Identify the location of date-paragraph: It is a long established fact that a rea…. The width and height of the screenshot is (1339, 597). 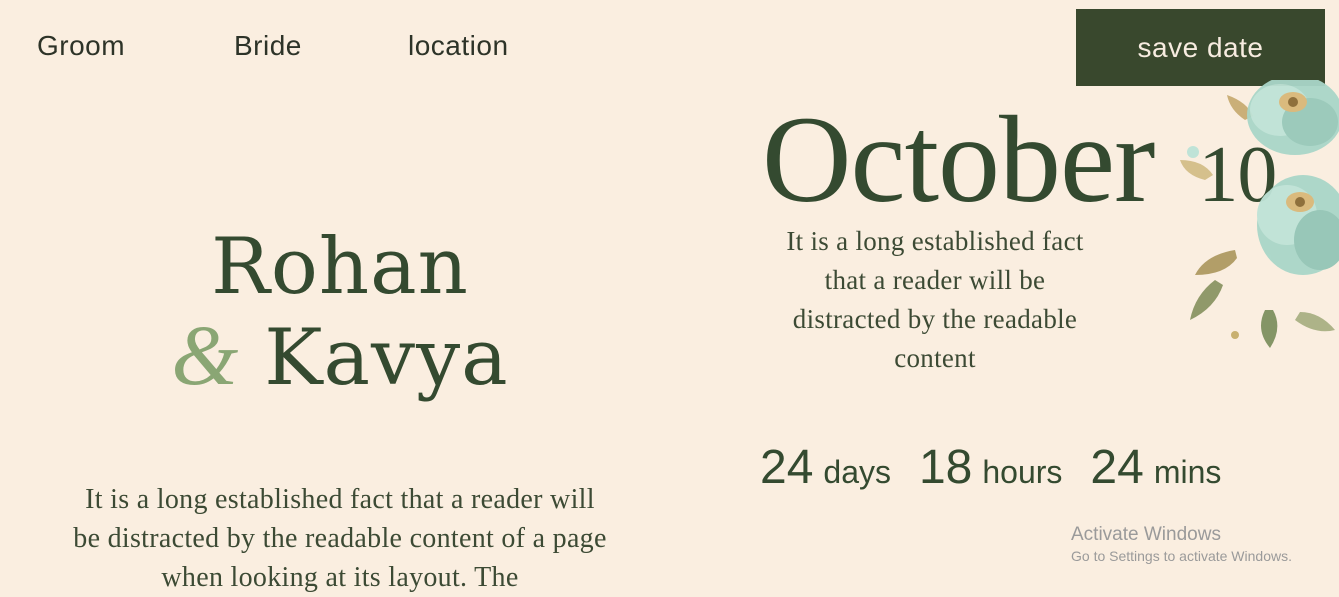
(935, 299).